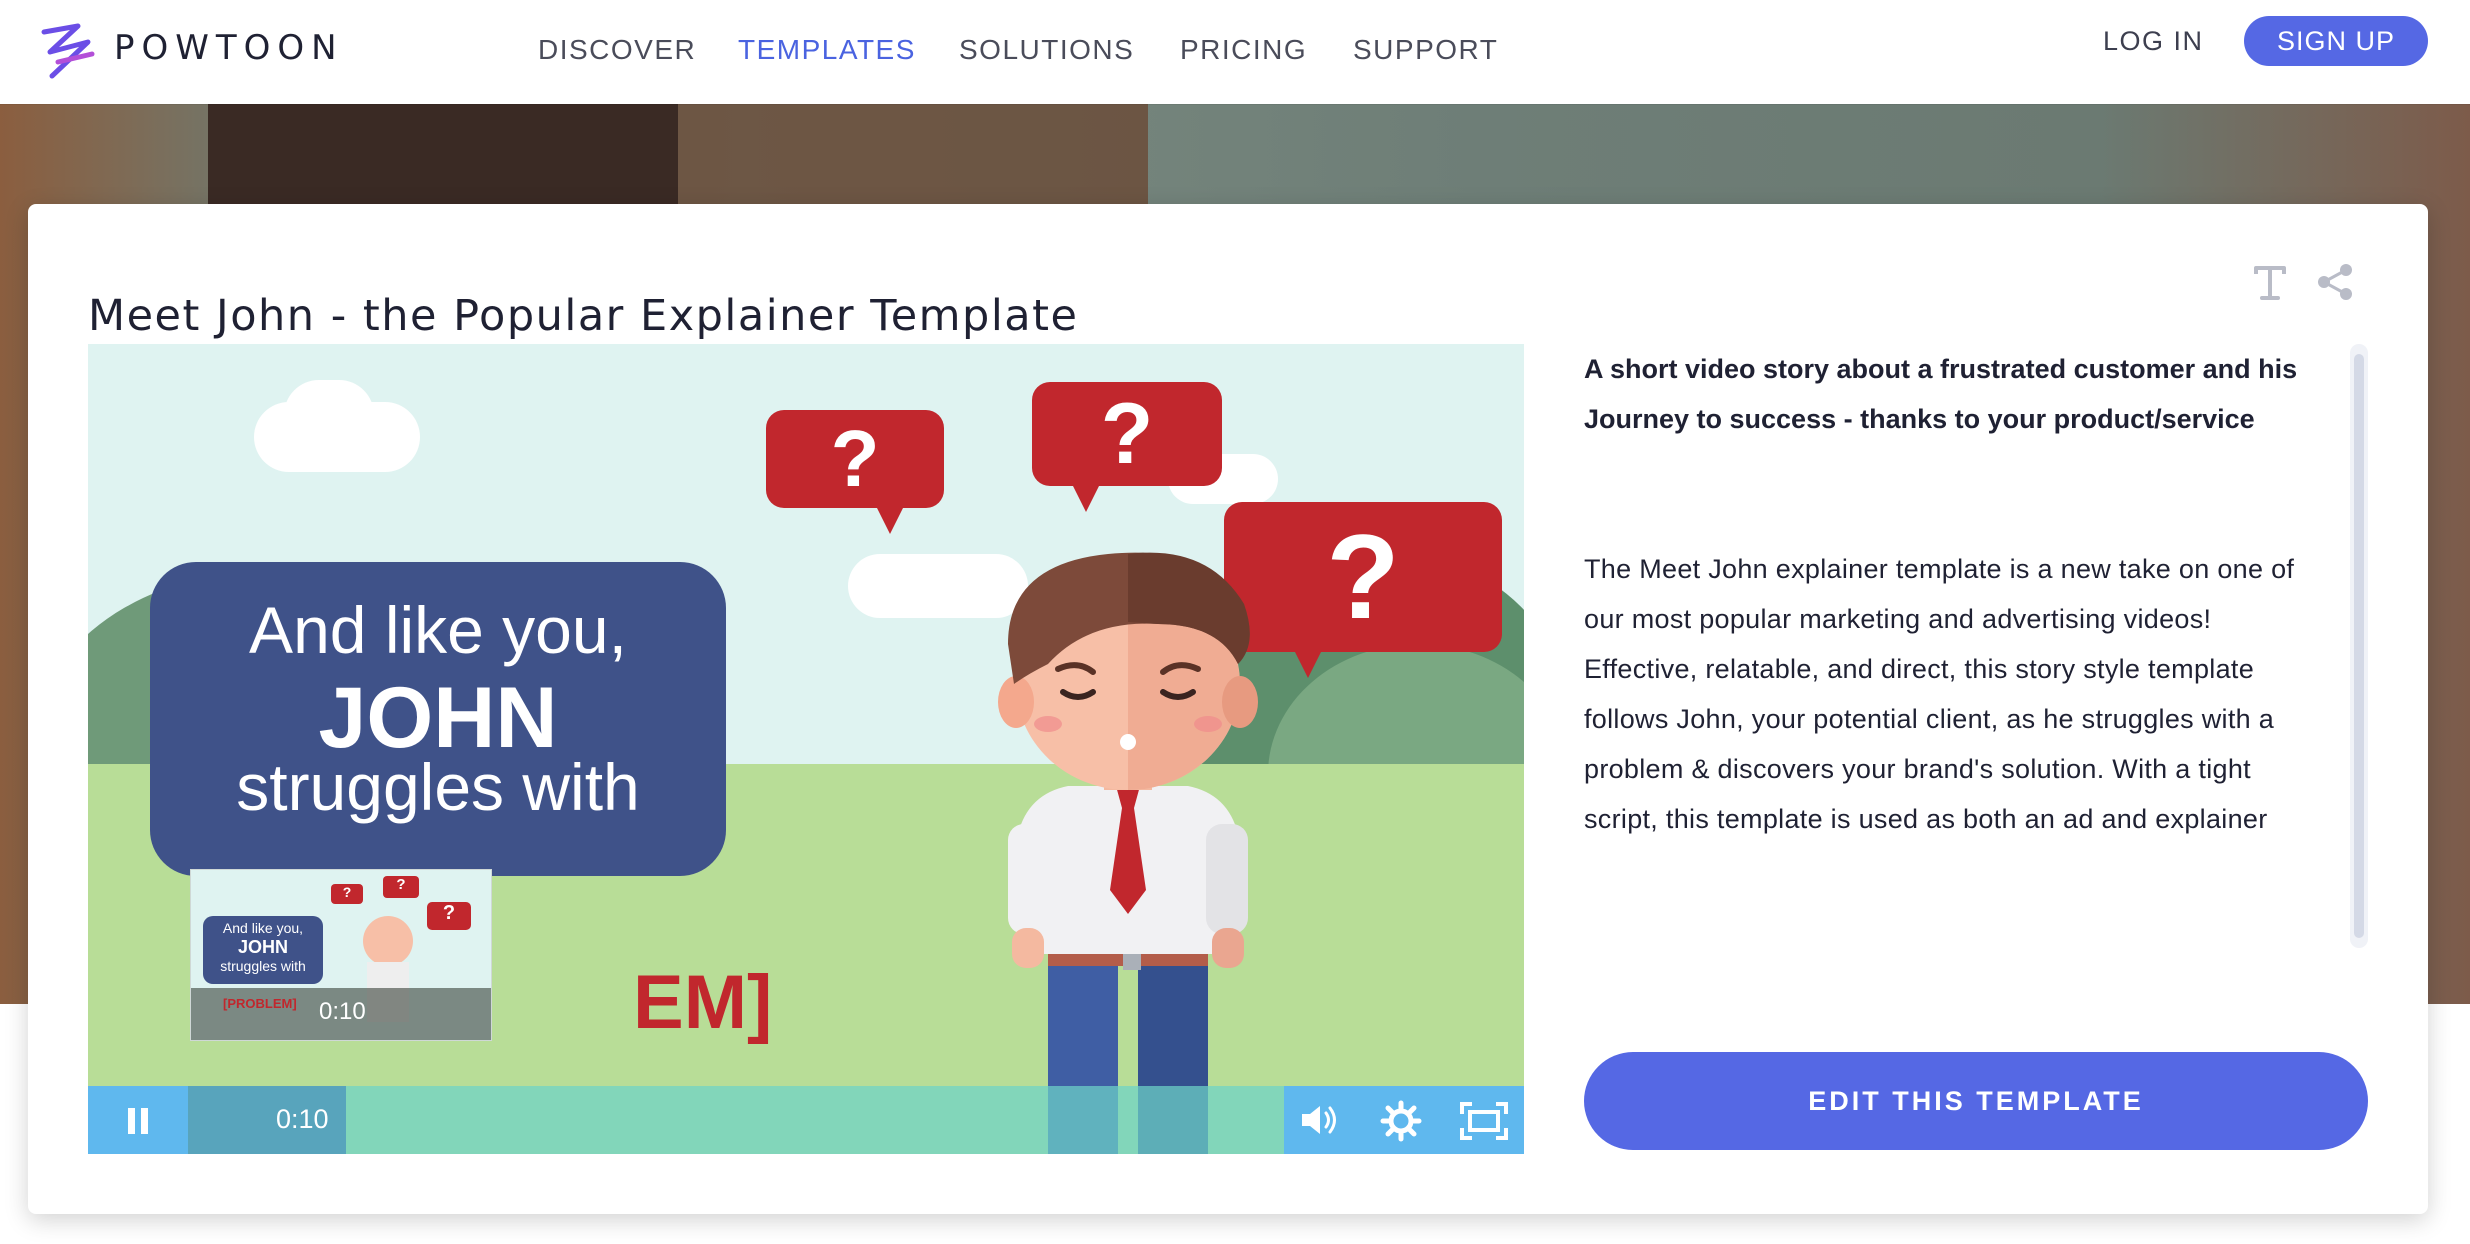  I want to click on pause-icon, so click(138, 1121).